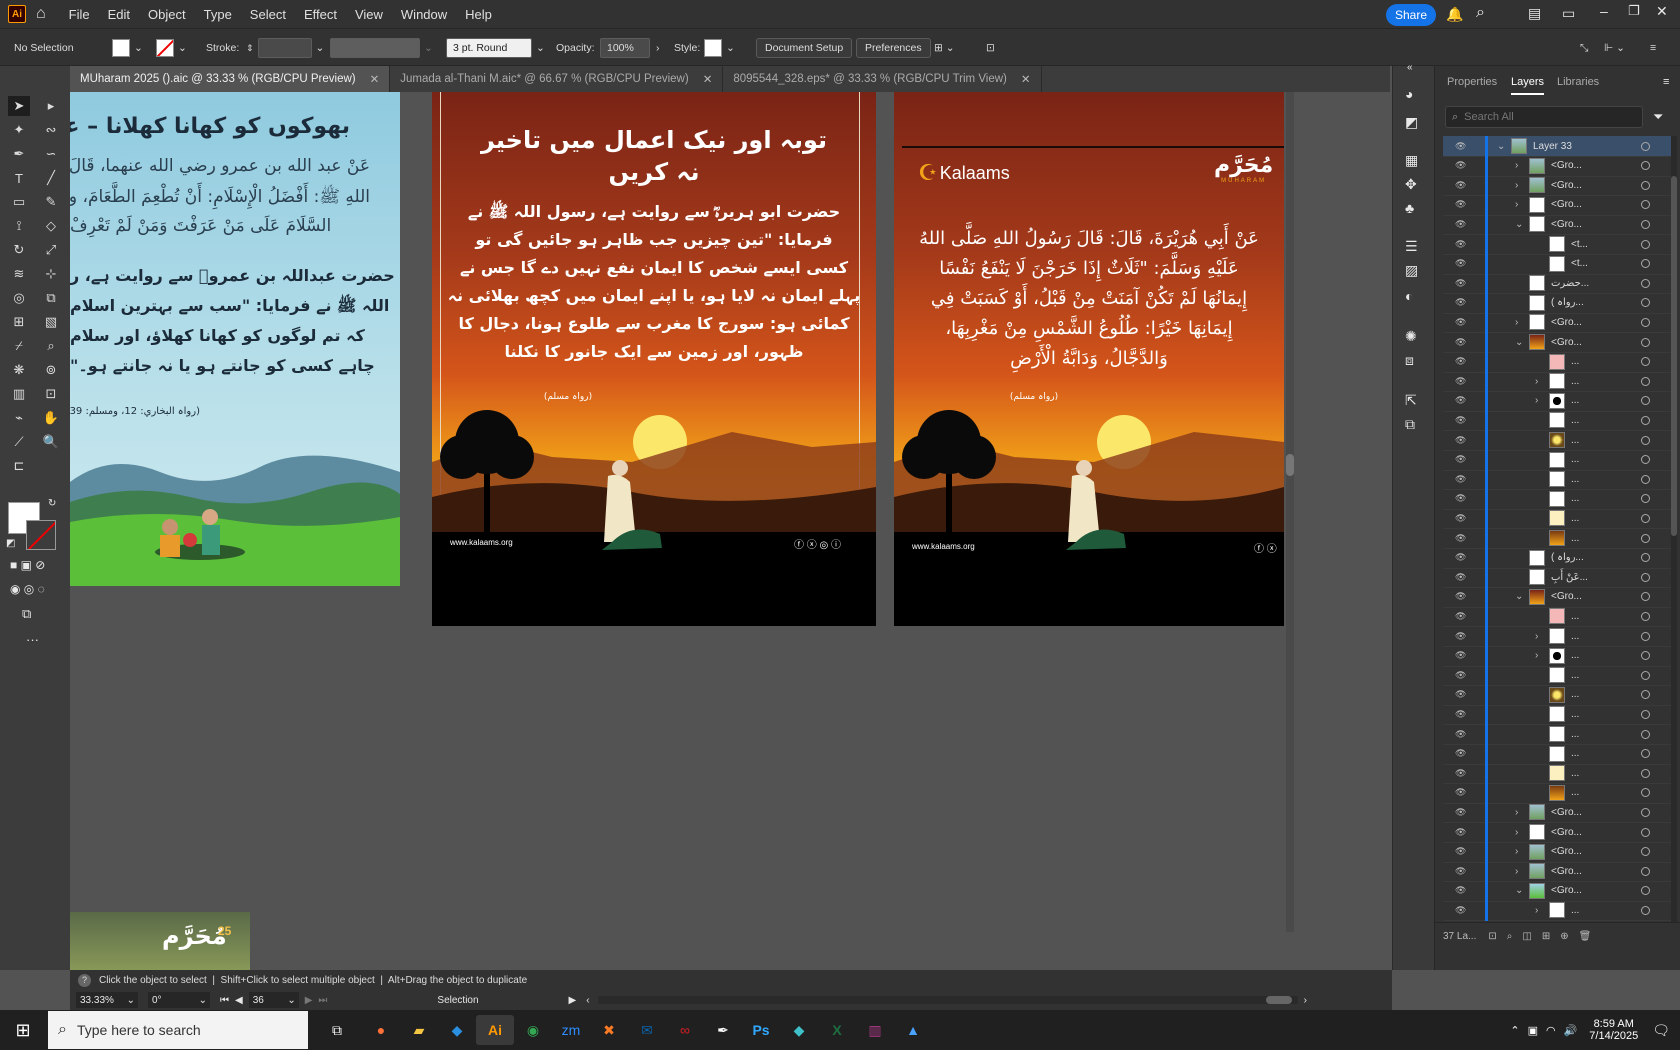  What do you see at coordinates (51, 202) in the screenshot?
I see `paintbrush-tool-icon: ✎` at bounding box center [51, 202].